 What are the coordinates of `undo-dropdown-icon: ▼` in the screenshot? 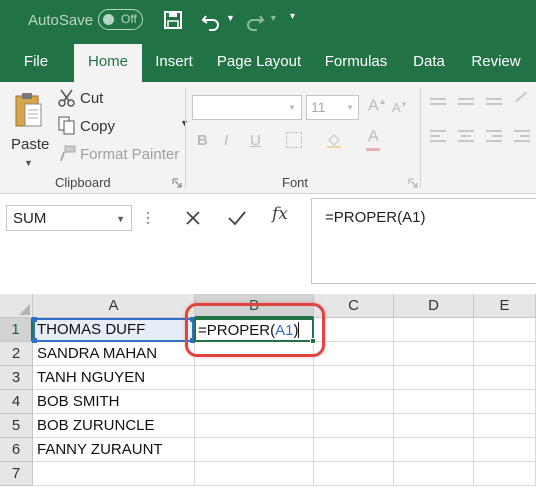 It's located at (232, 25).